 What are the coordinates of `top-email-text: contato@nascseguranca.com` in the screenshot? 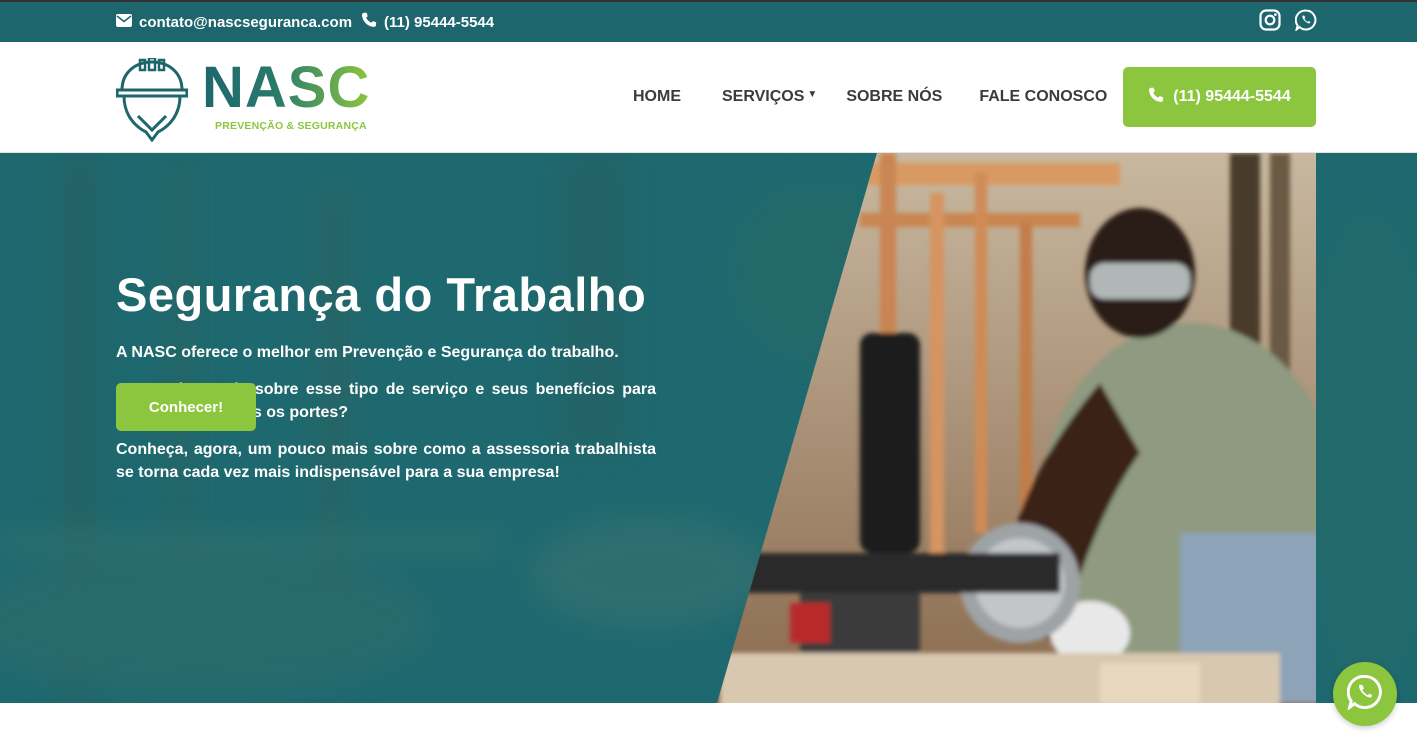 It's located at (246, 22).